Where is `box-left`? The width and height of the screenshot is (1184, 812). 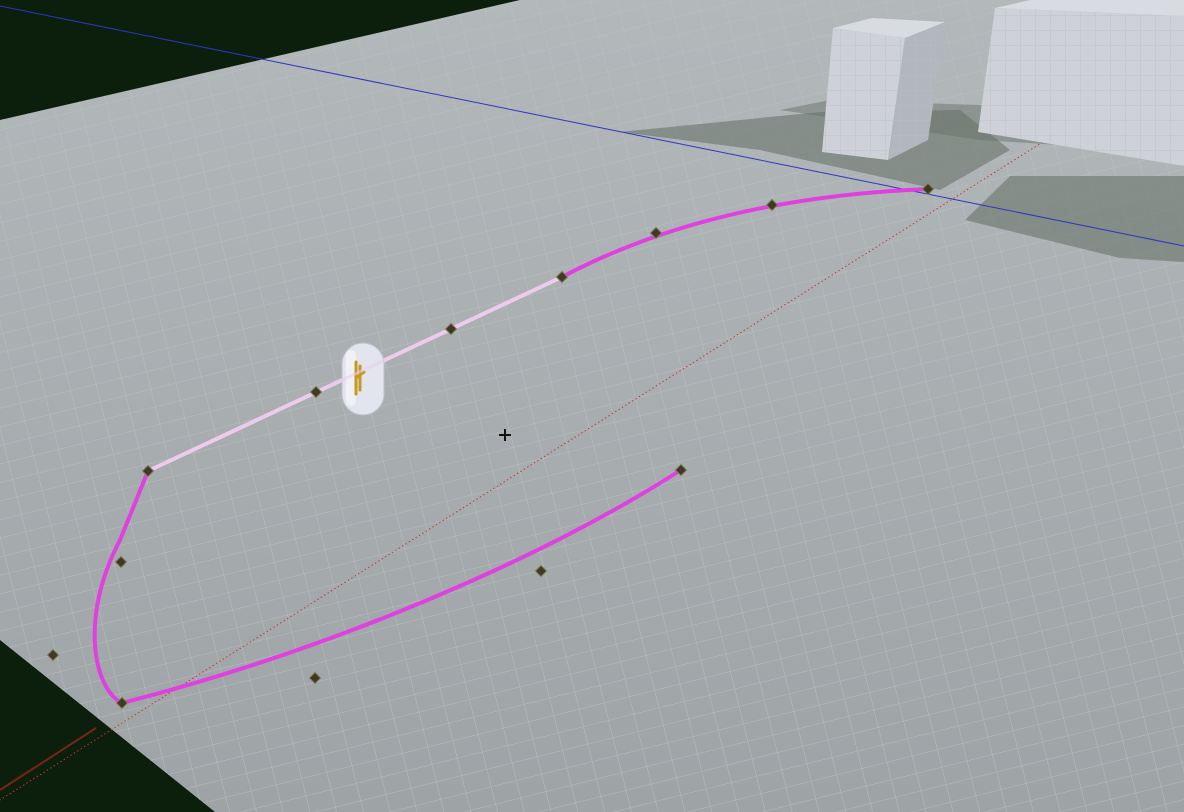
box-left is located at coordinates (883, 89).